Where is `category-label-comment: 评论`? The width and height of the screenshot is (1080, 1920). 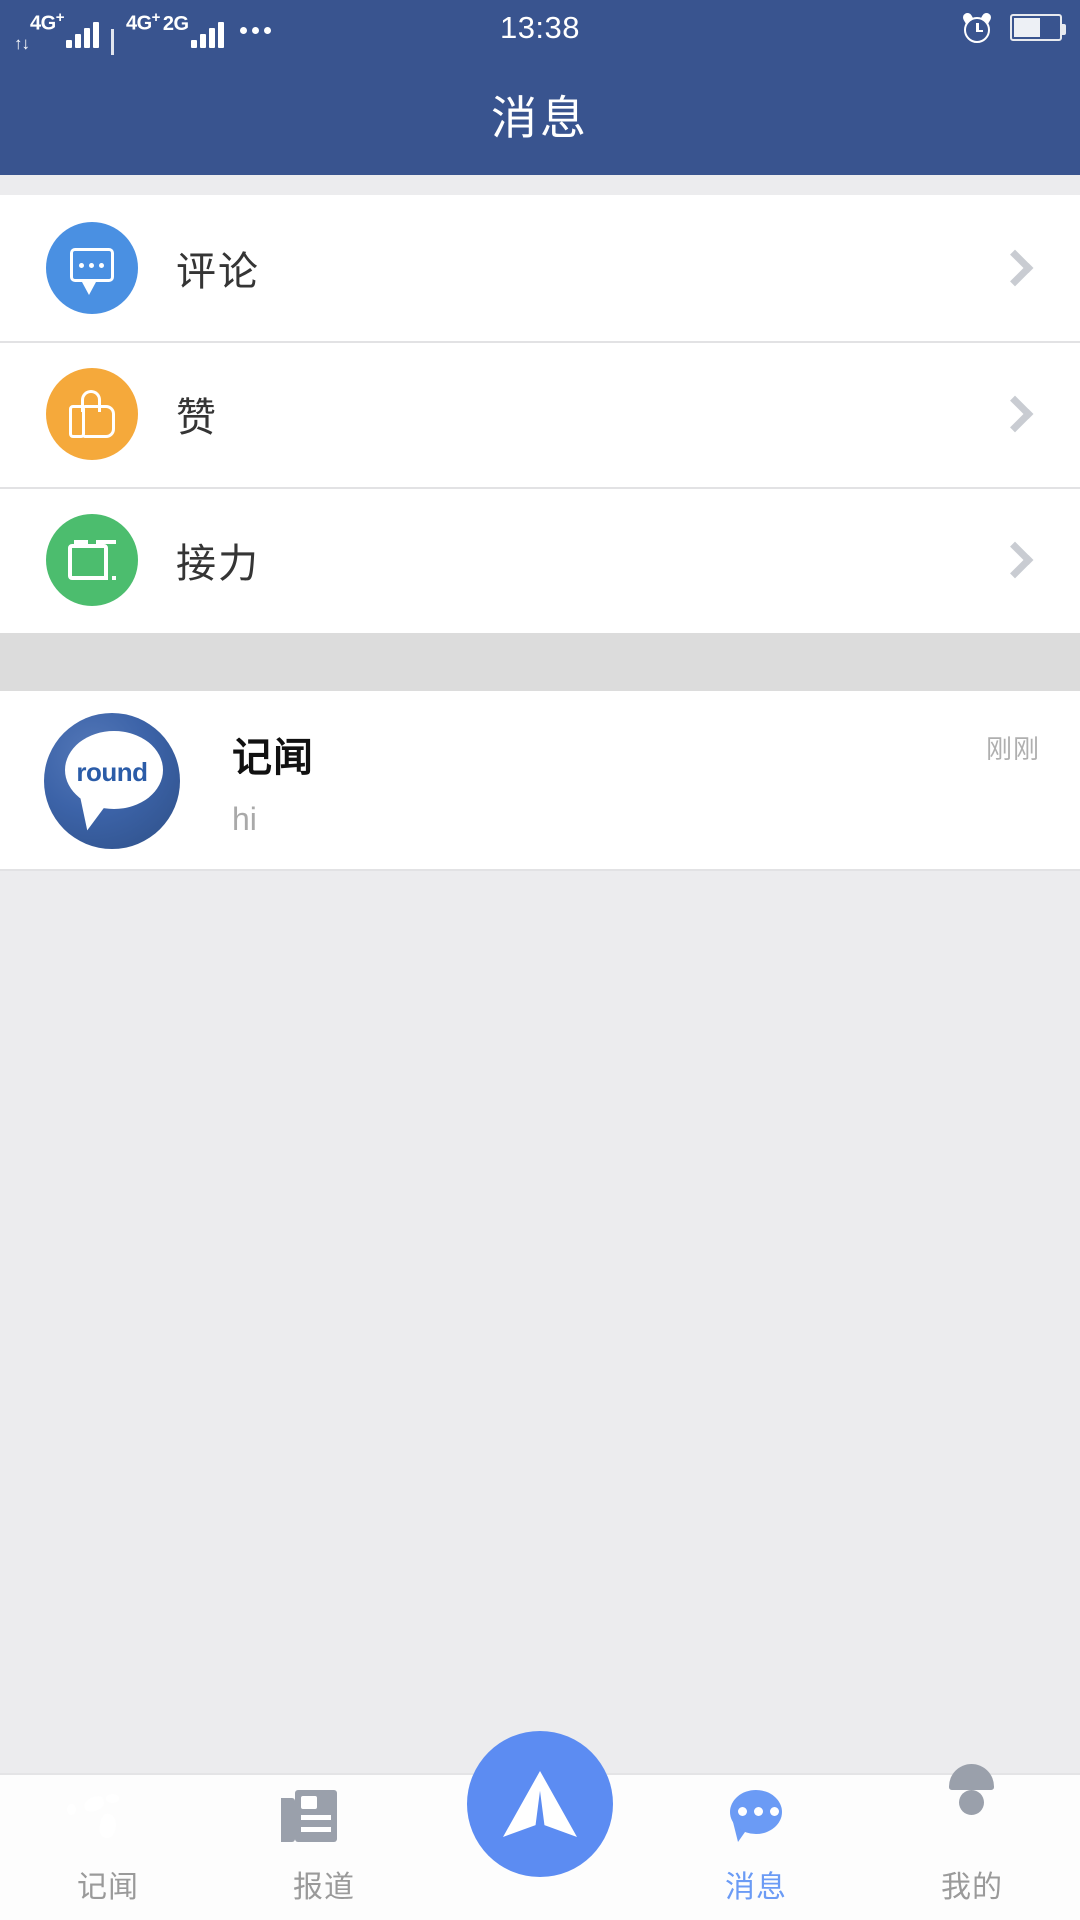
category-label-comment: 评论 is located at coordinates (218, 272).